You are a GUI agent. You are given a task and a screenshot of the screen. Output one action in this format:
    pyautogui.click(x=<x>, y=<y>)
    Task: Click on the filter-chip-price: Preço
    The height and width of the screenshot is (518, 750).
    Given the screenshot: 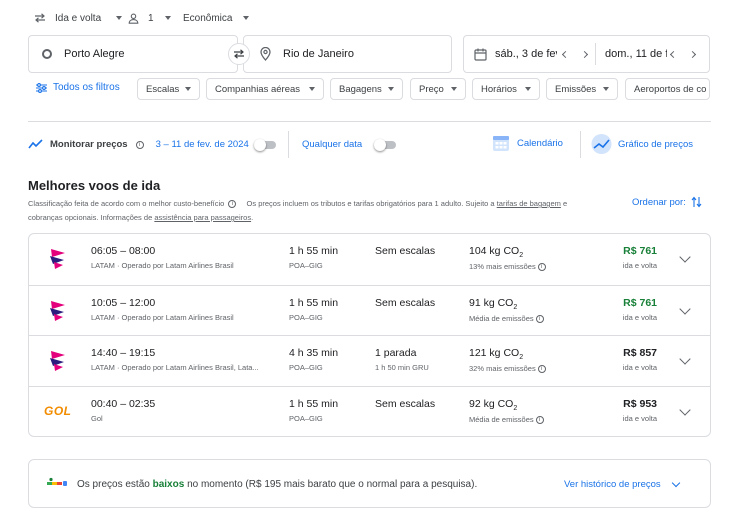 What is the action you would take?
    pyautogui.click(x=438, y=89)
    